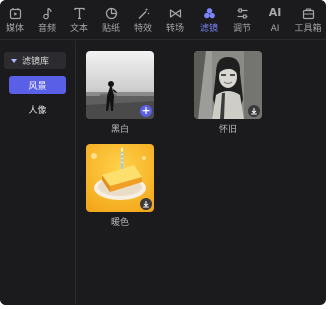  I want to click on category-landscape: 风景, so click(37, 85).